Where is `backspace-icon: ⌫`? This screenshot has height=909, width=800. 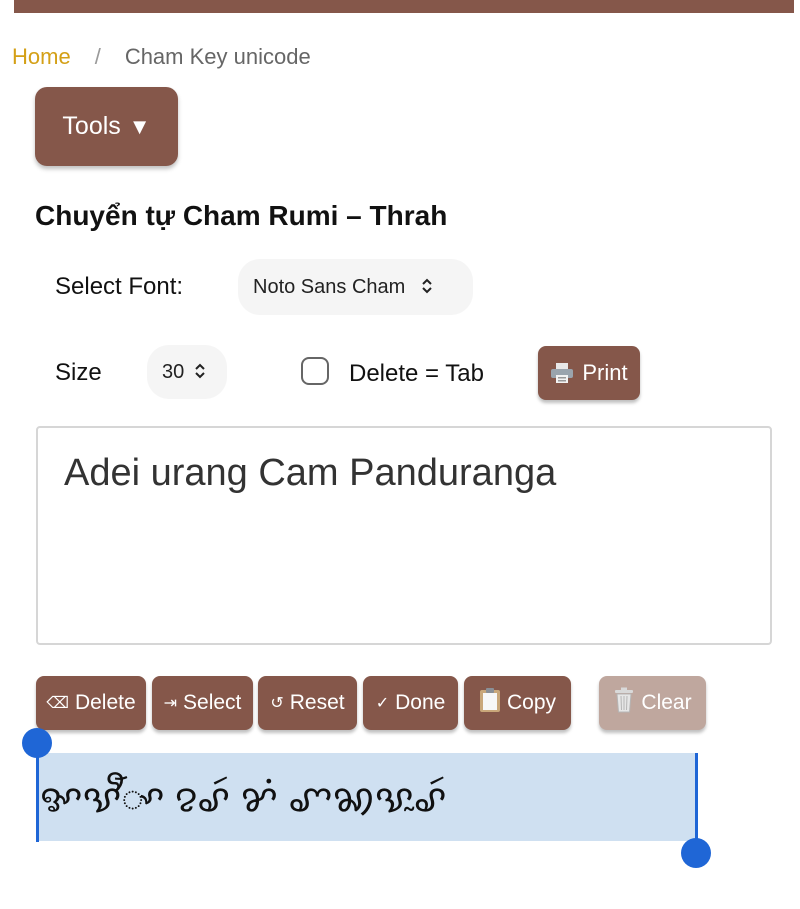 backspace-icon: ⌫ is located at coordinates (57, 703).